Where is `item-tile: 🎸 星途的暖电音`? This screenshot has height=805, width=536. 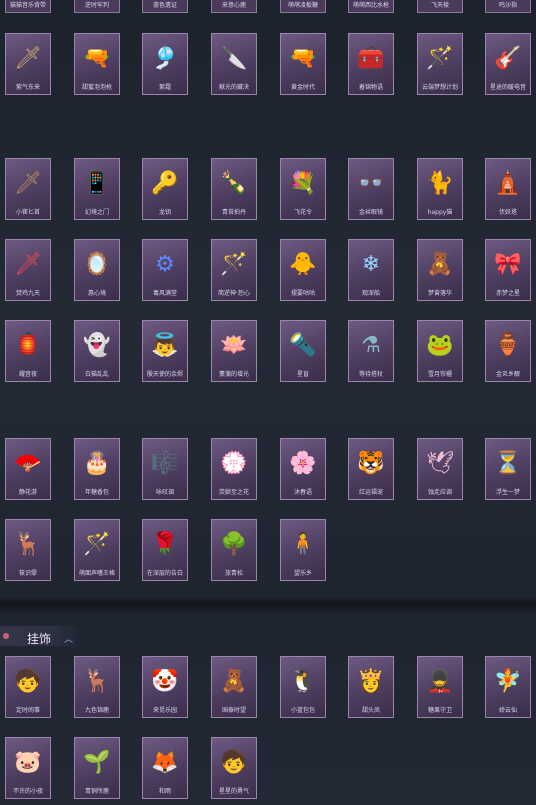 item-tile: 🎸 星途的暖电音 is located at coordinates (508, 64).